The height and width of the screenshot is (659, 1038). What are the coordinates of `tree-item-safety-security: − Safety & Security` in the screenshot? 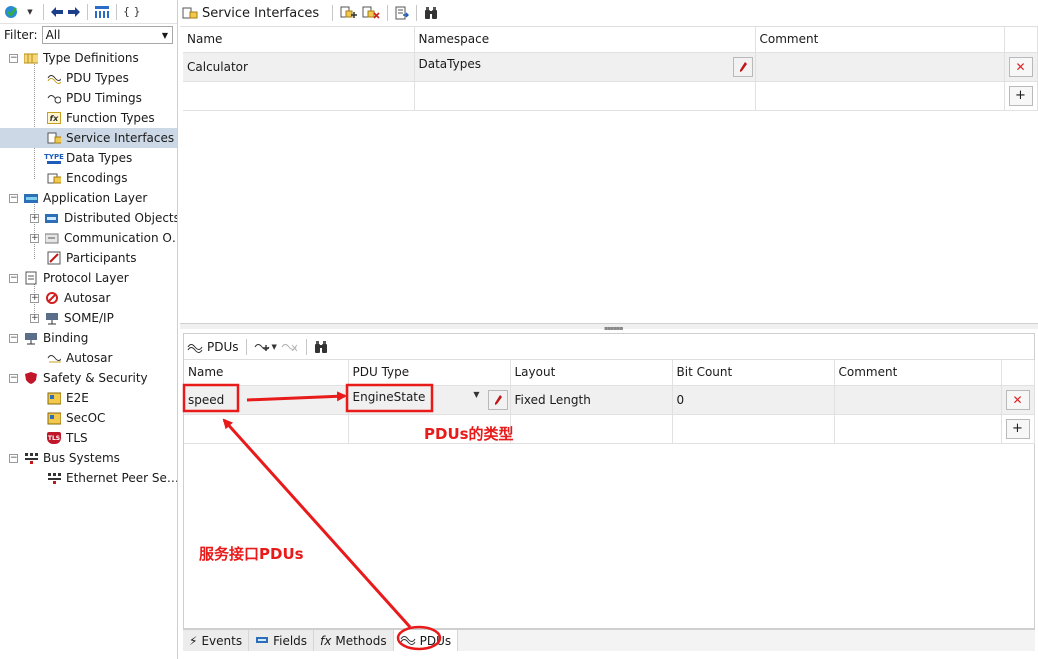 It's located at (88, 378).